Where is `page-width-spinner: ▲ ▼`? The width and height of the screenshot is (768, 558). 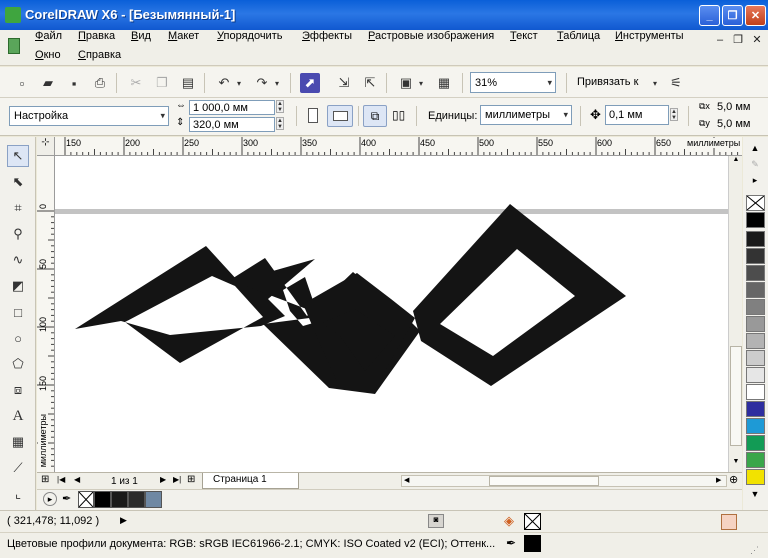 page-width-spinner: ▲ ▼ is located at coordinates (280, 106).